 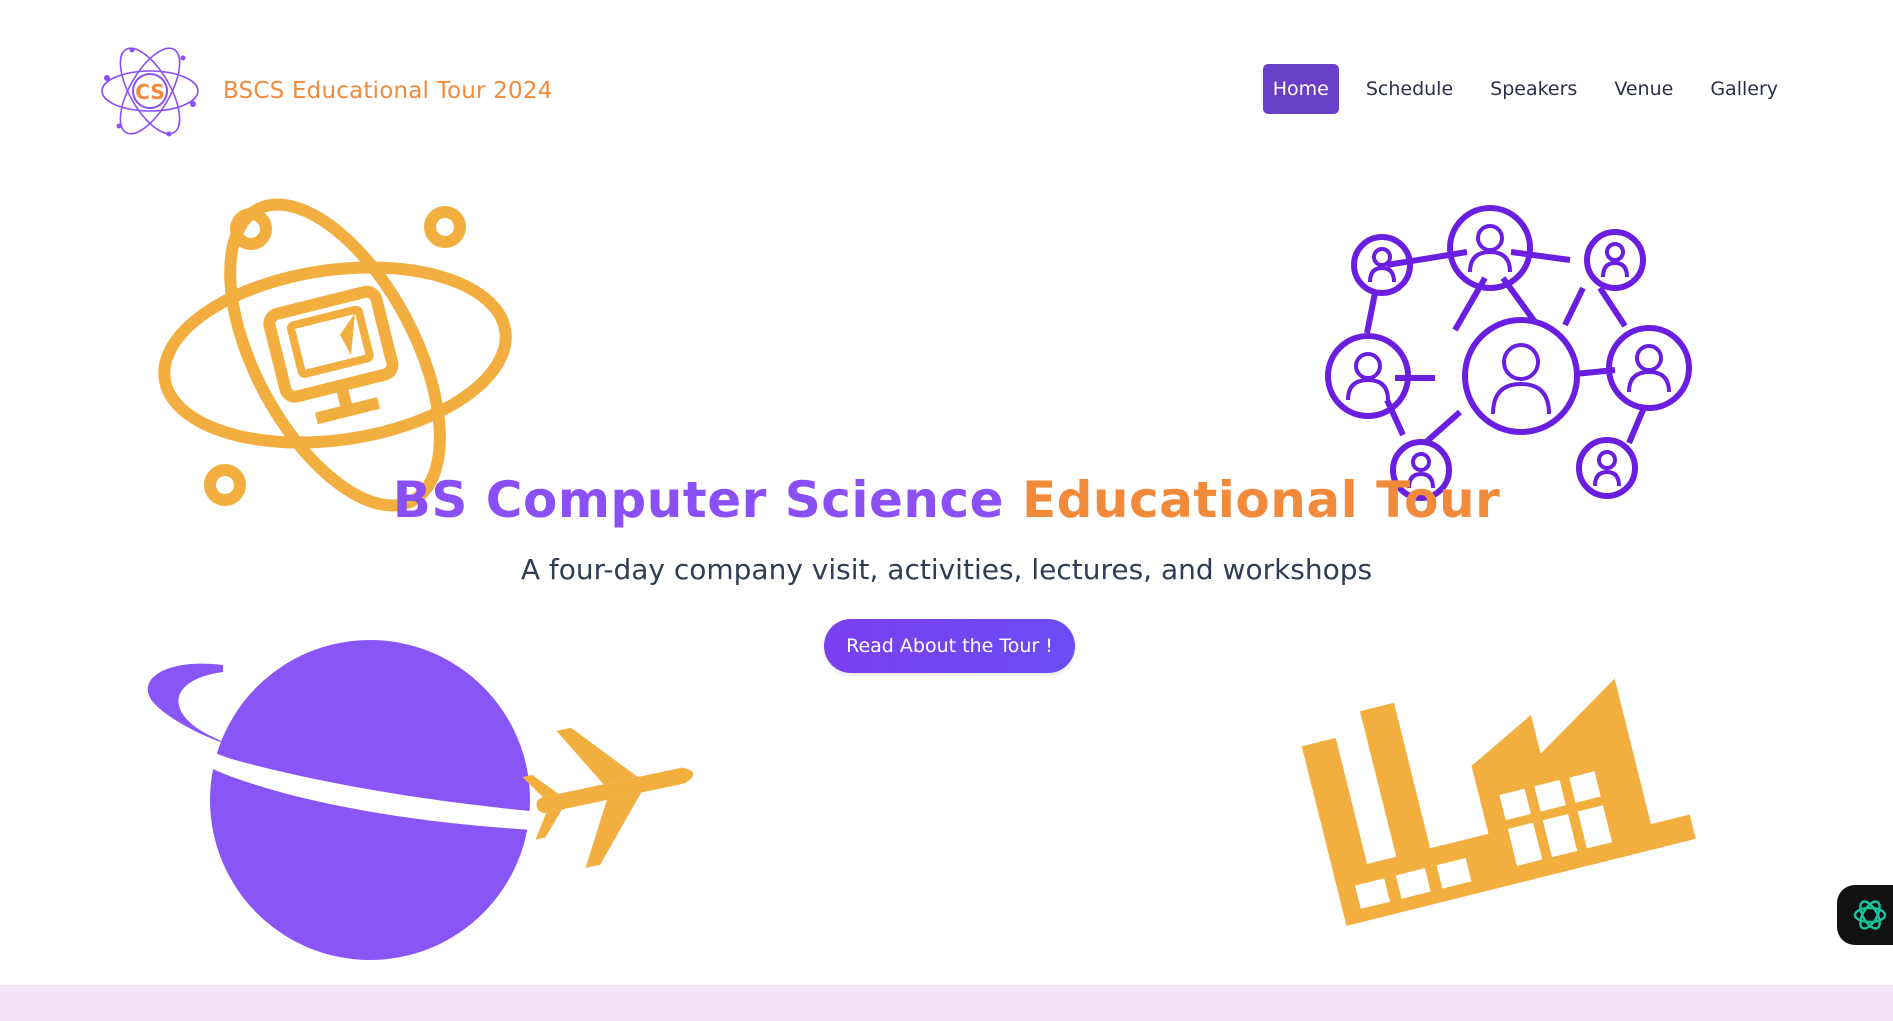 I want to click on atom-logo-icon: CS, so click(x=150, y=92).